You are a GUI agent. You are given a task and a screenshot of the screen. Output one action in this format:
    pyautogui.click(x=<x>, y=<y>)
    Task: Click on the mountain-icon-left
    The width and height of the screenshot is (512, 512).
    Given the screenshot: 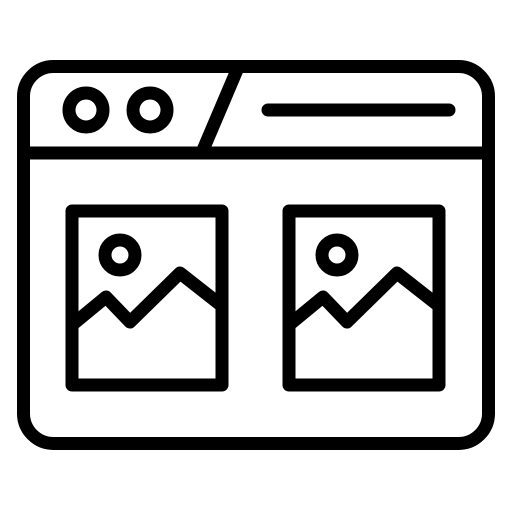 What is the action you would take?
    pyautogui.click(x=147, y=299)
    